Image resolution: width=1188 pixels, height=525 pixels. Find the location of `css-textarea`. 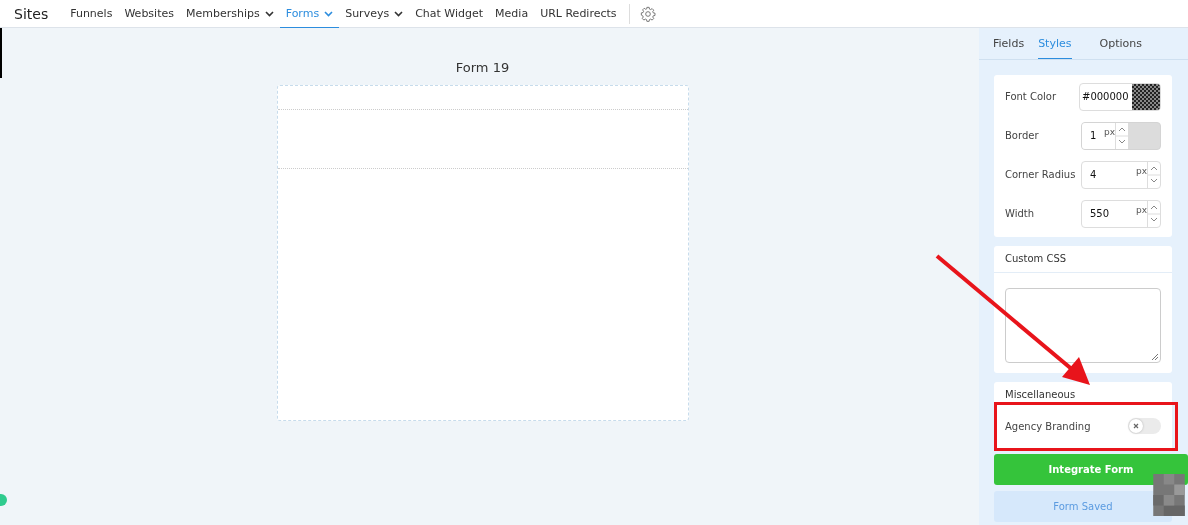

css-textarea is located at coordinates (1083, 325).